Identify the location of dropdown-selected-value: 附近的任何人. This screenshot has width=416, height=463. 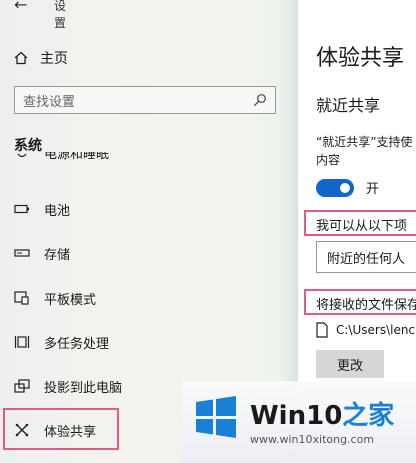
(366, 259).